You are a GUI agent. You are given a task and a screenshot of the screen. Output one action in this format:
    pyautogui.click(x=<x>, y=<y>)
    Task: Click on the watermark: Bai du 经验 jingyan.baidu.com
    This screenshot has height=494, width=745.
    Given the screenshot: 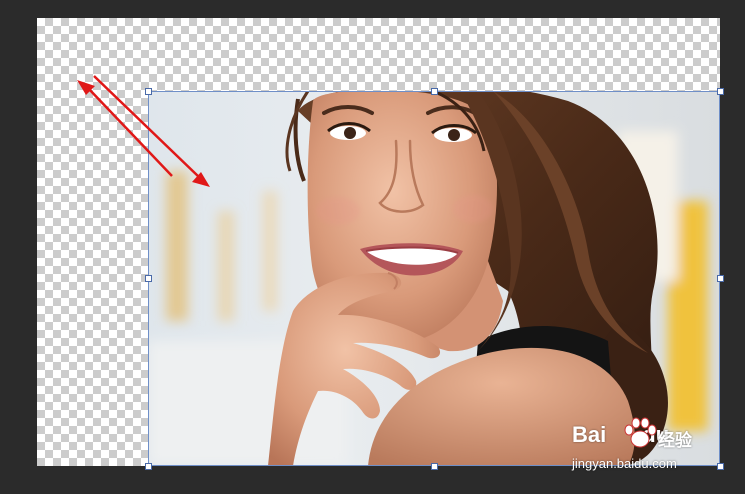 What is the action you would take?
    pyautogui.click(x=652, y=448)
    